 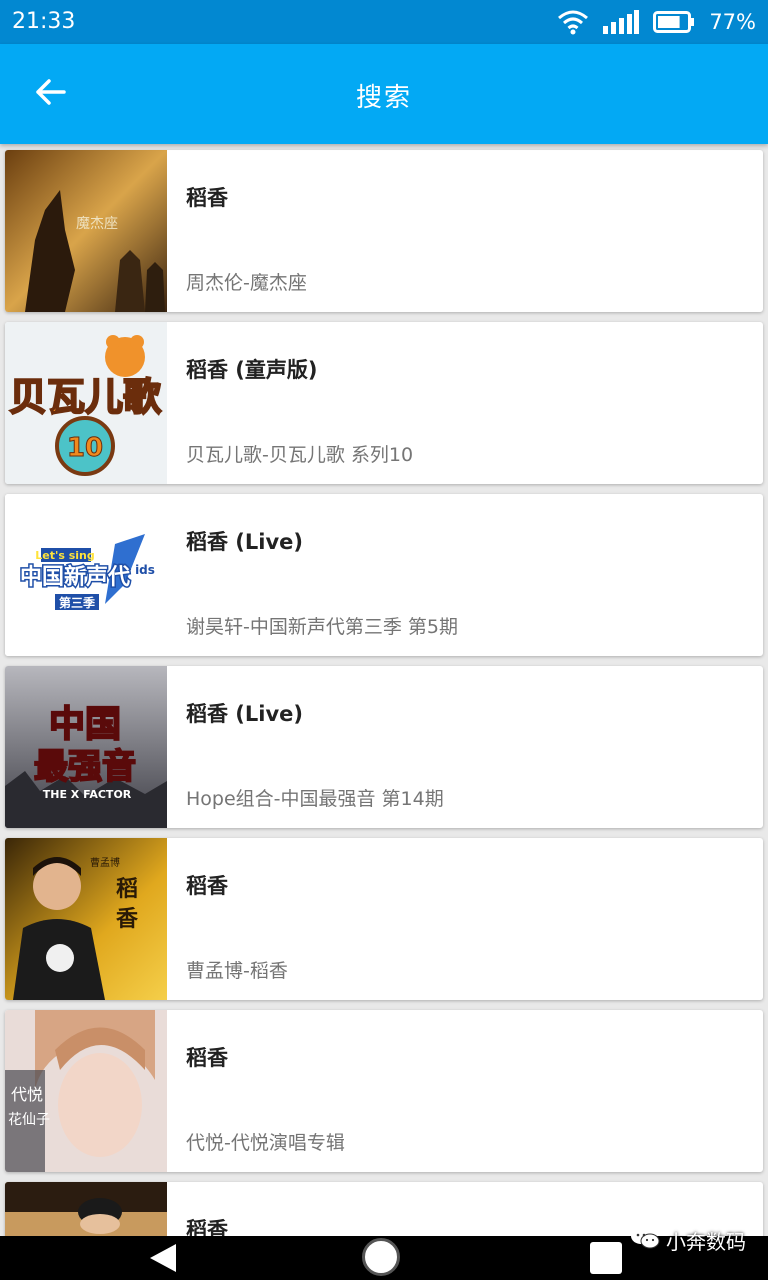 What do you see at coordinates (300, 455) in the screenshot?
I see `song-artist-album: 贝瓦儿歌-贝瓦儿歌 系列10` at bounding box center [300, 455].